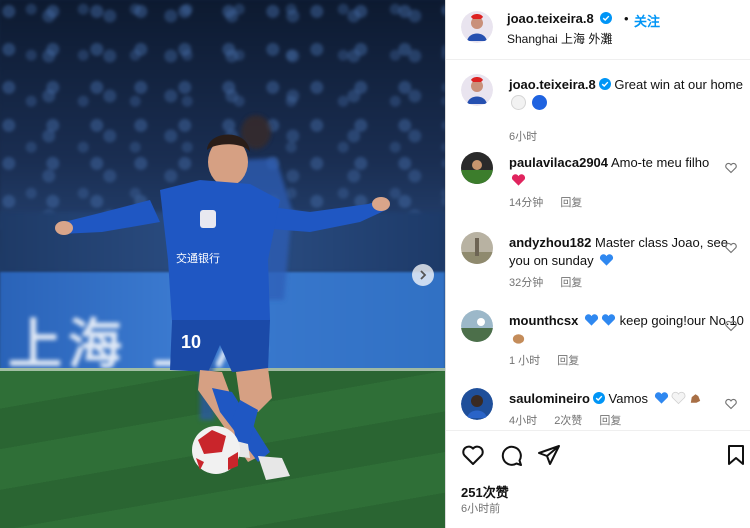 This screenshot has height=528, width=750. I want to click on white-circle-emoji, so click(518, 102).